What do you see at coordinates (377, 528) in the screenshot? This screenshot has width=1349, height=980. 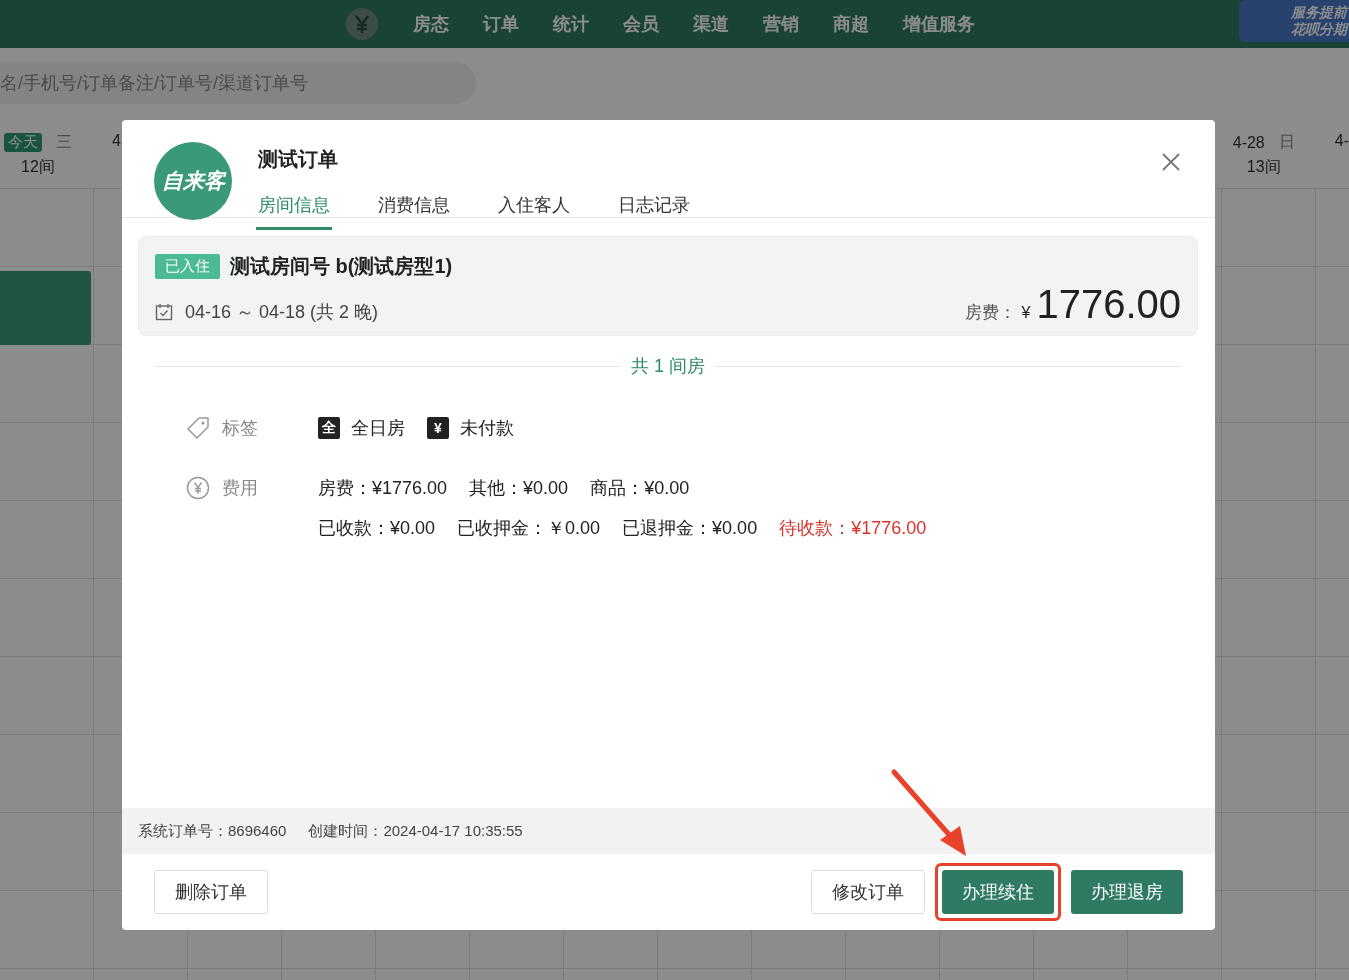 I see `fee-item: 已收款：¥0.00` at bounding box center [377, 528].